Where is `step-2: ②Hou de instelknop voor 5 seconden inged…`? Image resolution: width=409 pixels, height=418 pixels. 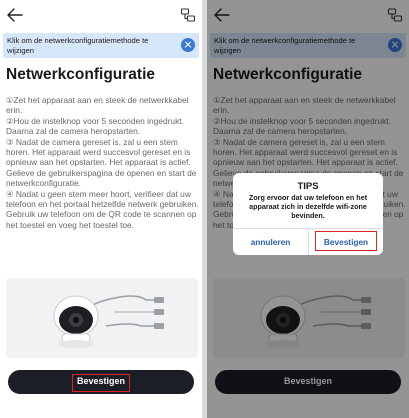
step-2: ②Hou de instelknop voor 5 seconden inged… is located at coordinates (95, 126).